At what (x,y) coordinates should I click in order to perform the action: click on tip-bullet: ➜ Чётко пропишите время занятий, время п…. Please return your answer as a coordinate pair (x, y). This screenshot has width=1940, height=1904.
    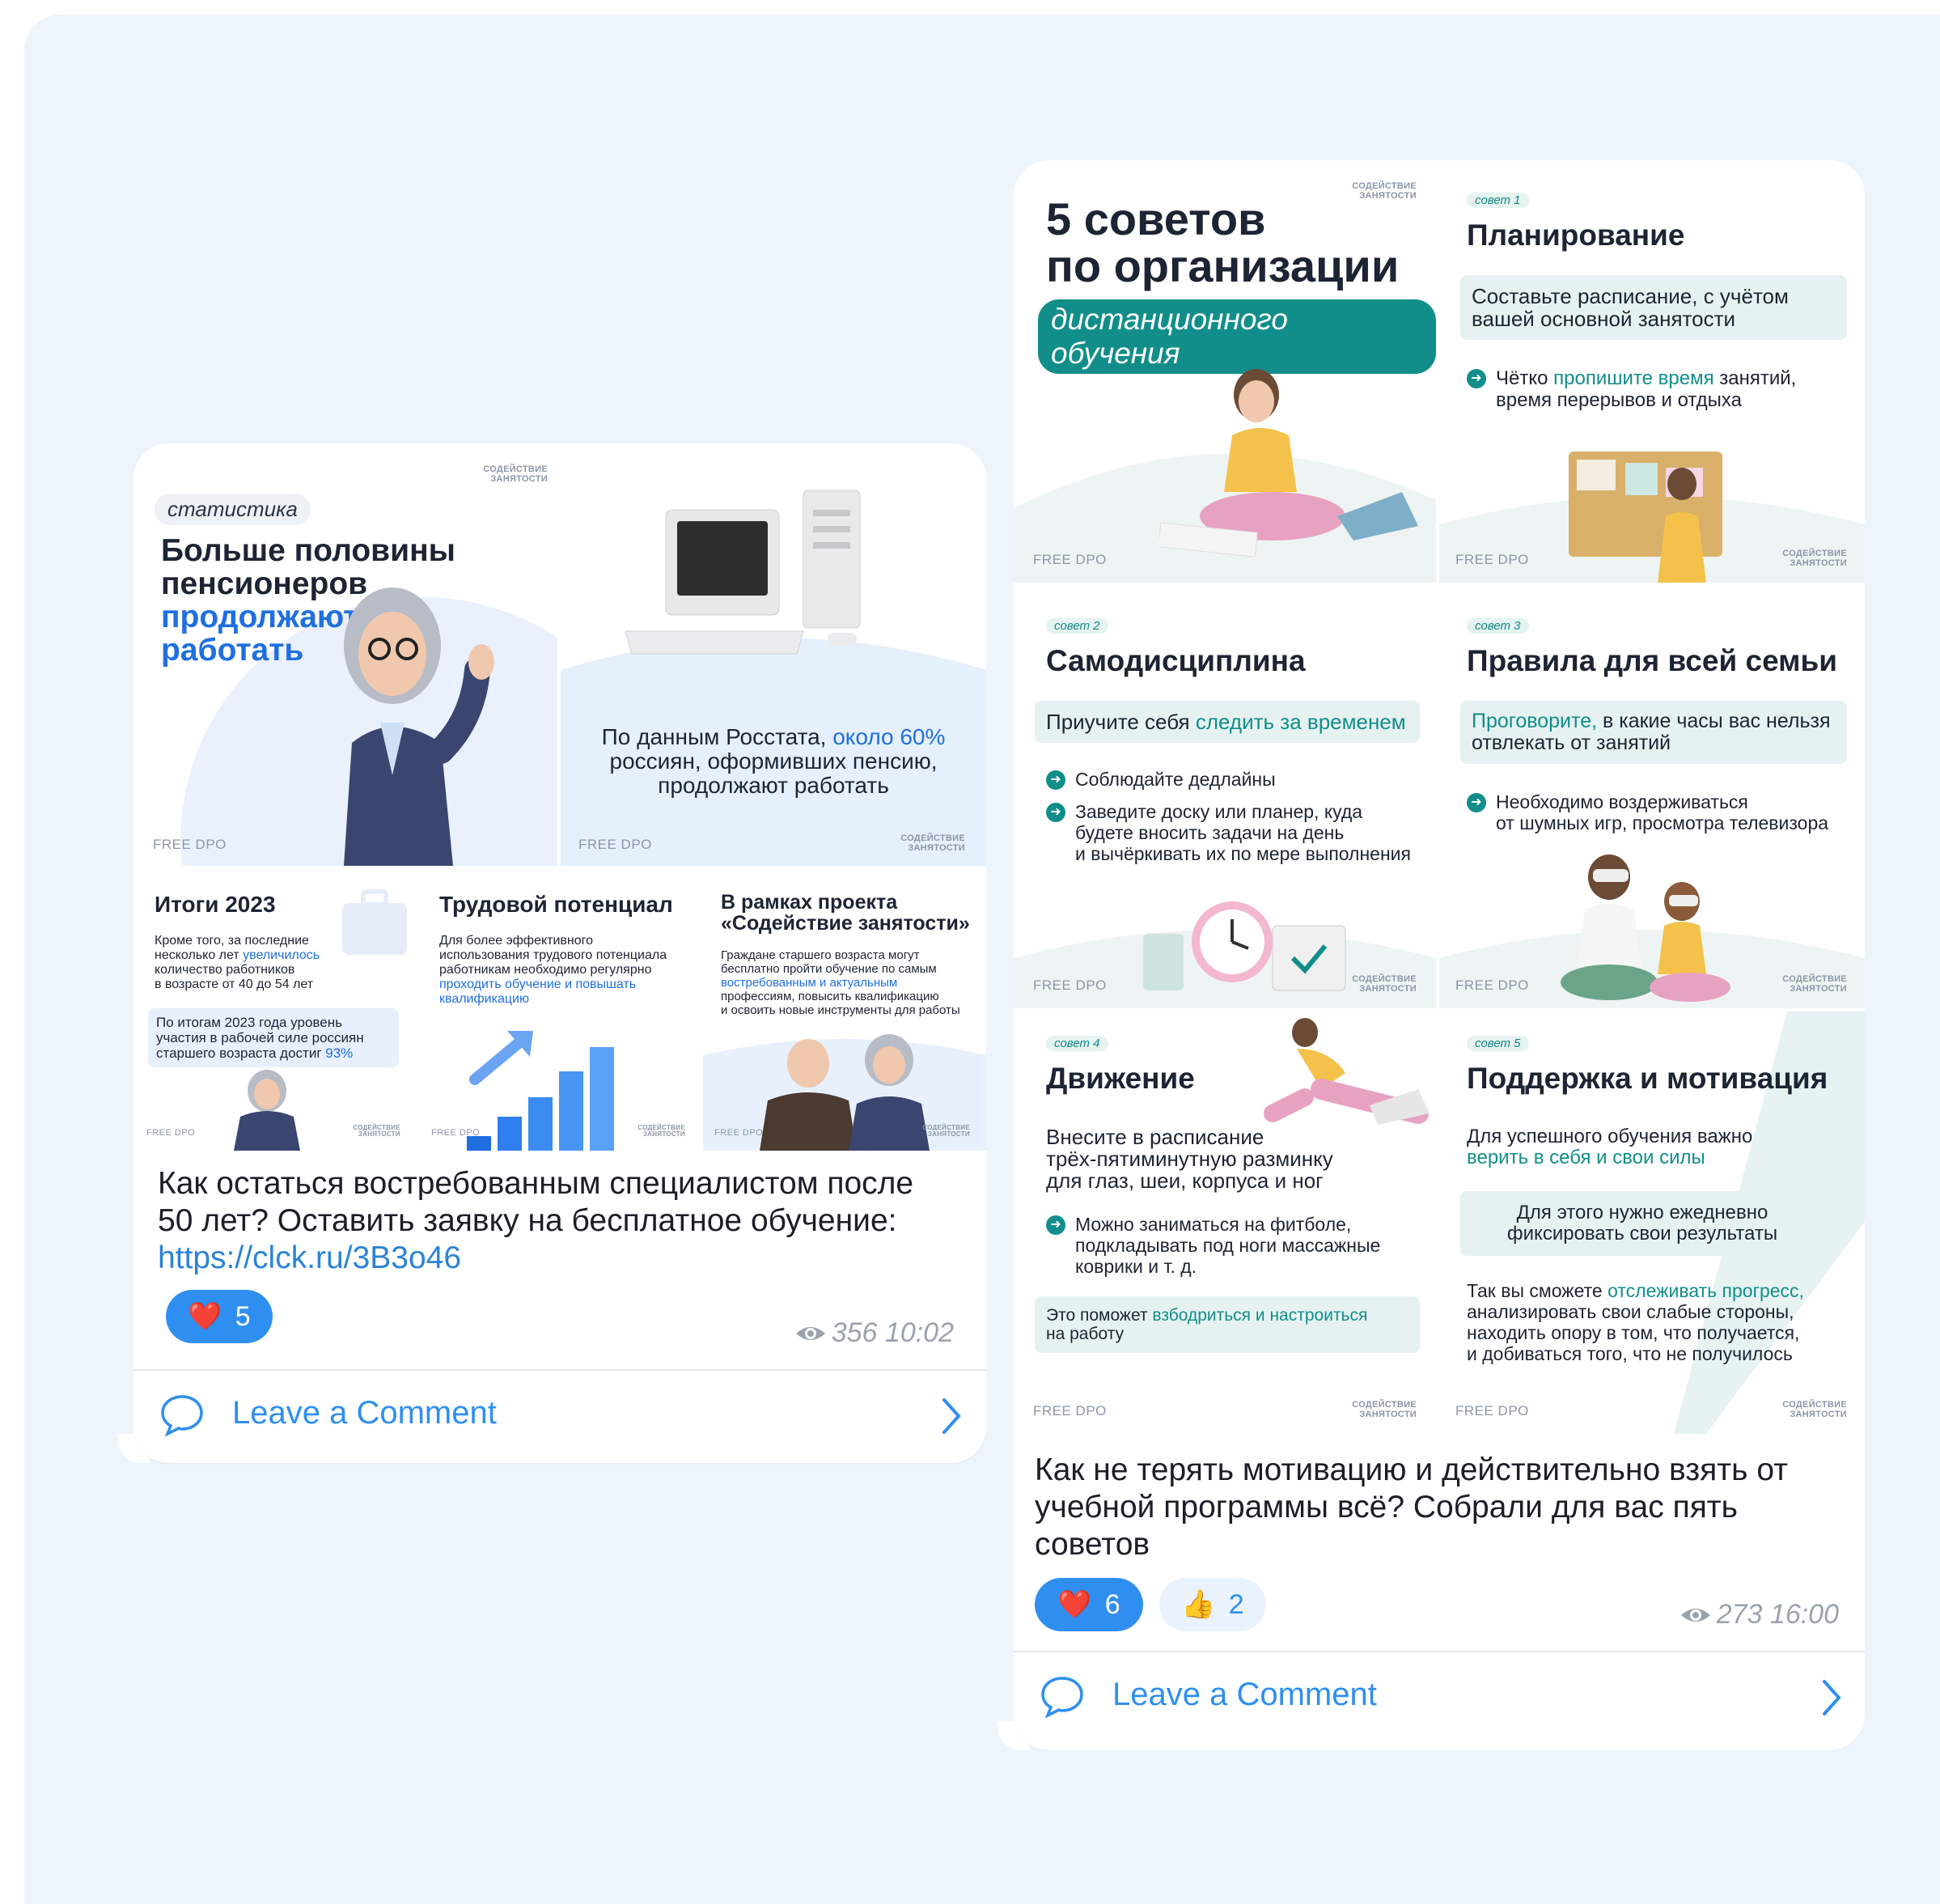
    Looking at the image, I should click on (1632, 389).